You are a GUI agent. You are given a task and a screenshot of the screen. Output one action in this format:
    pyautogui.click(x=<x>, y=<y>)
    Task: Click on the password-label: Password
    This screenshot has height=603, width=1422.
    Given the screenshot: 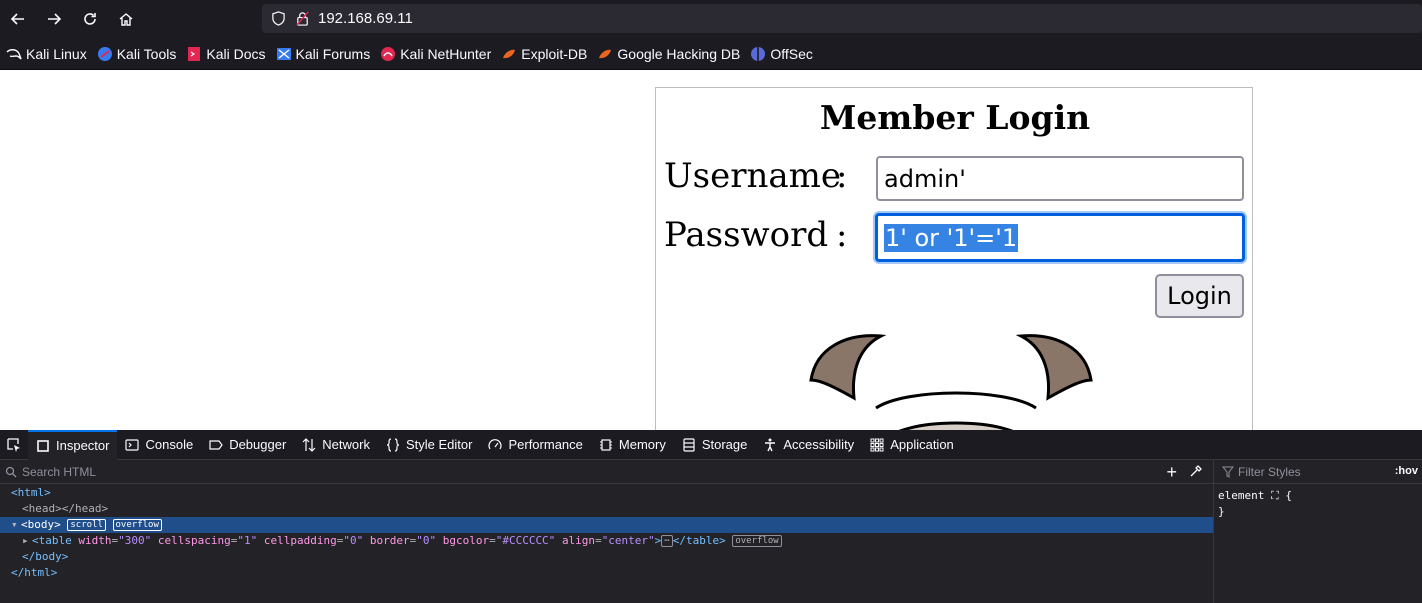 What is the action you would take?
    pyautogui.click(x=746, y=235)
    